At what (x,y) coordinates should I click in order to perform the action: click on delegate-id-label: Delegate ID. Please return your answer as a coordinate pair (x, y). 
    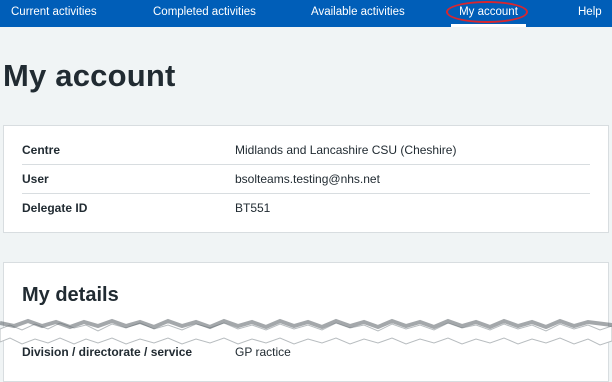
    Looking at the image, I should click on (55, 208).